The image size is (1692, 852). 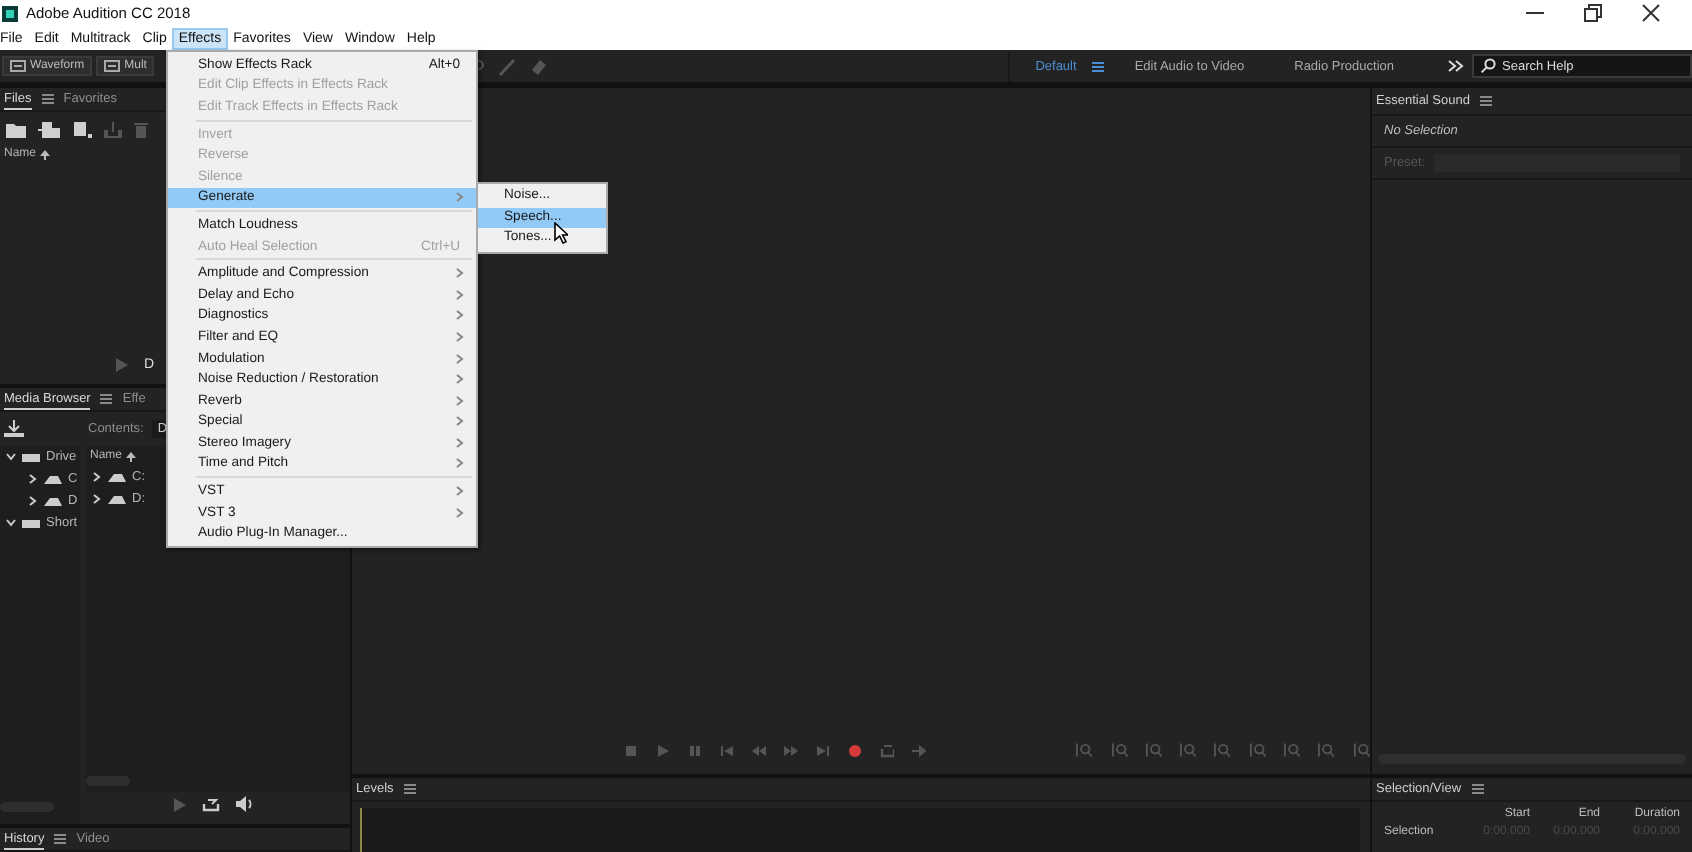 What do you see at coordinates (561, 233) in the screenshot?
I see `mouse-cursor-icon` at bounding box center [561, 233].